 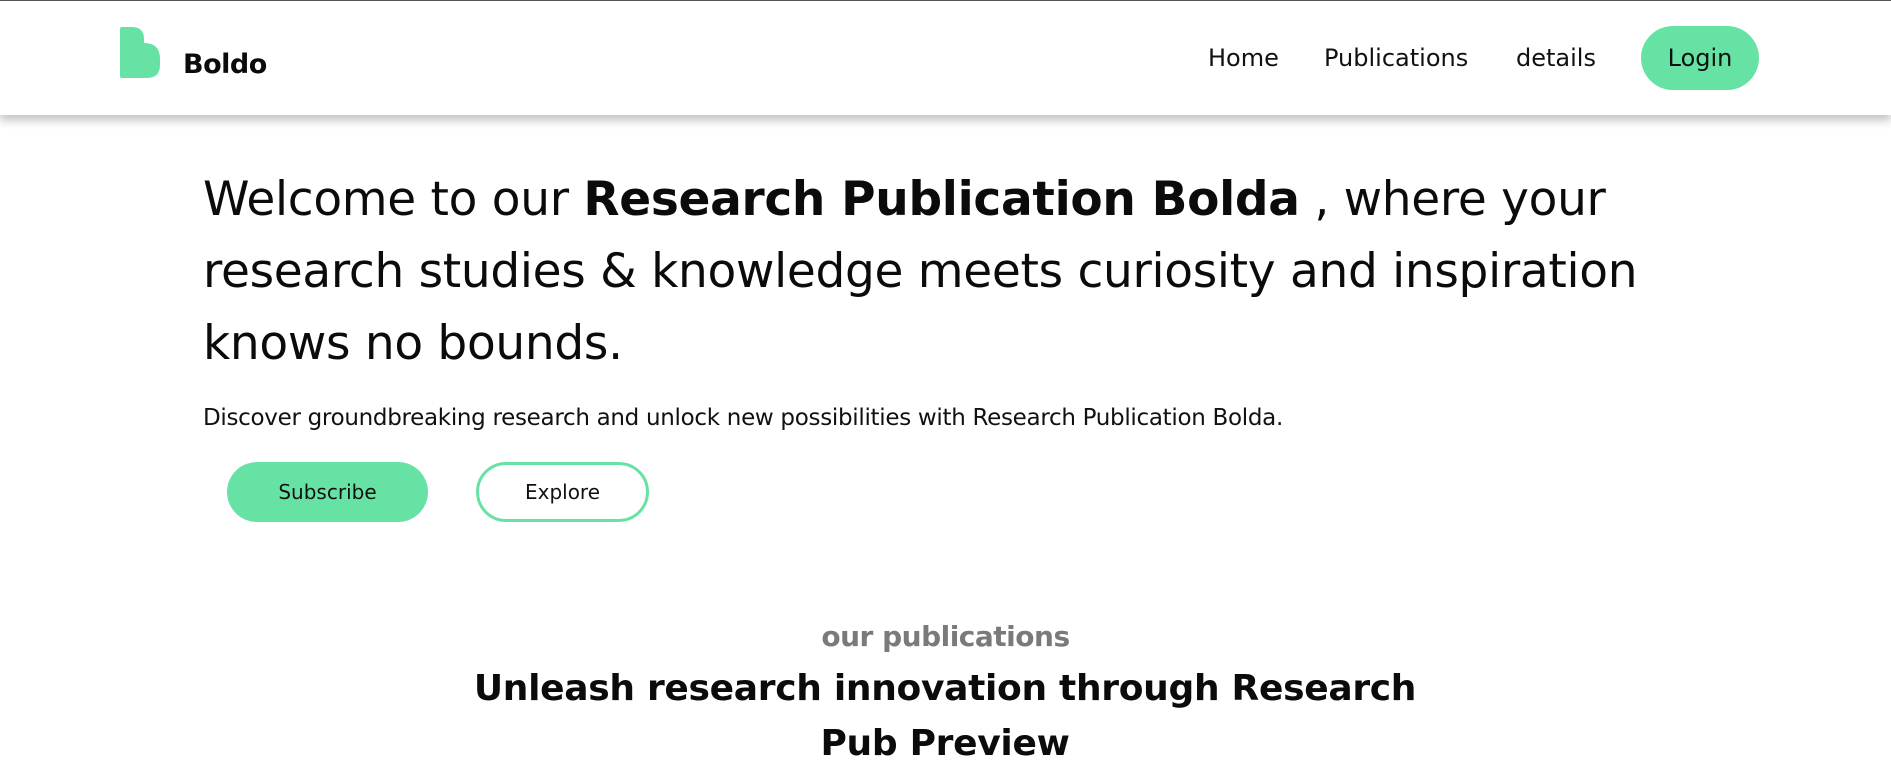 I want to click on publications-eyebrow: our publications, so click(x=945, y=636).